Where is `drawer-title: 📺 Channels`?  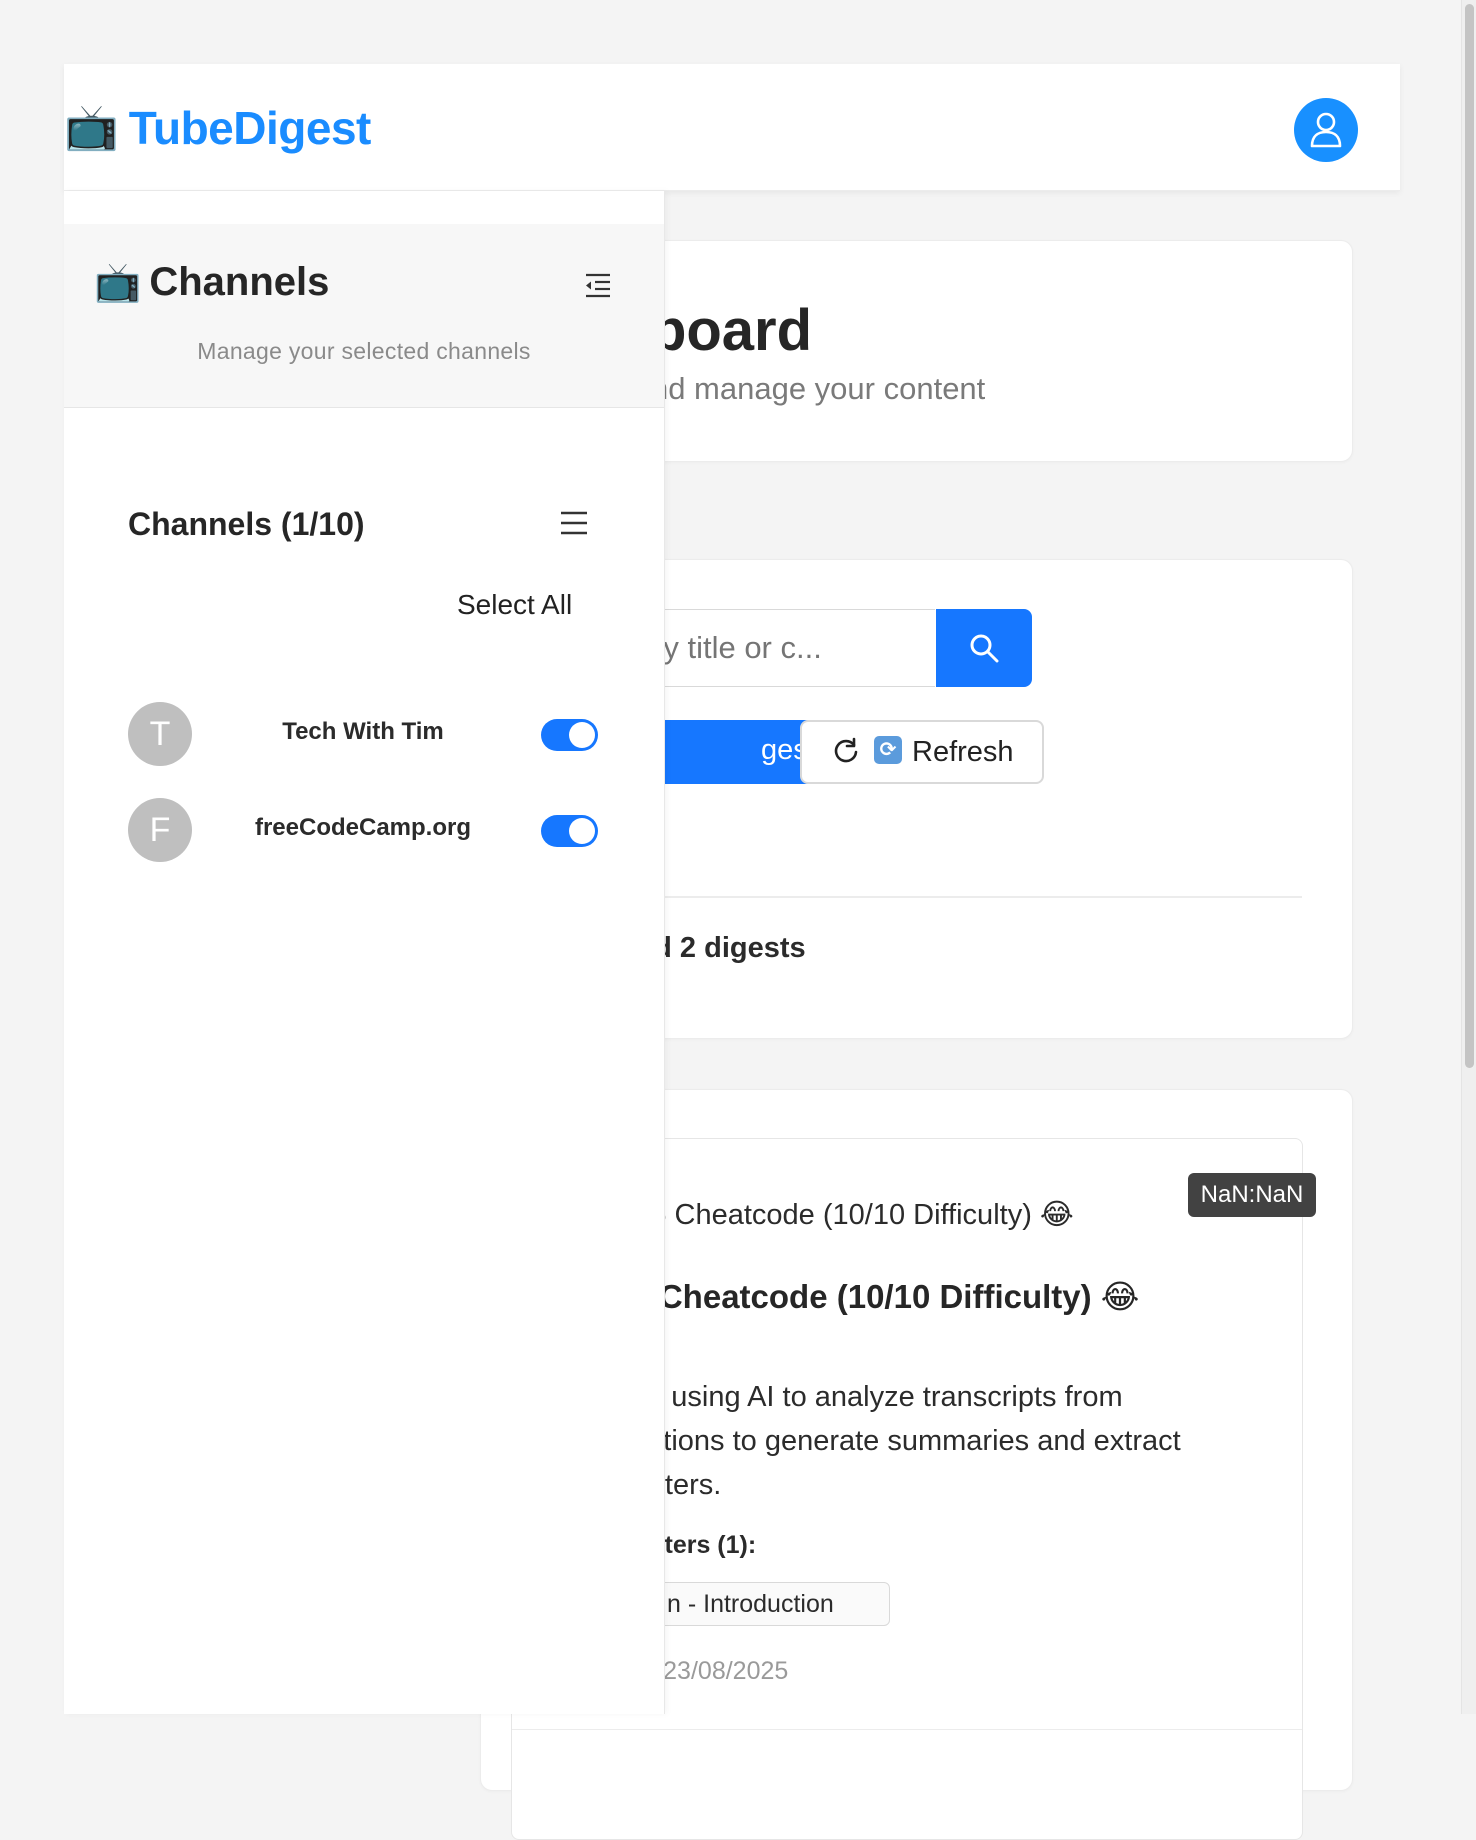 drawer-title: 📺 Channels is located at coordinates (211, 282).